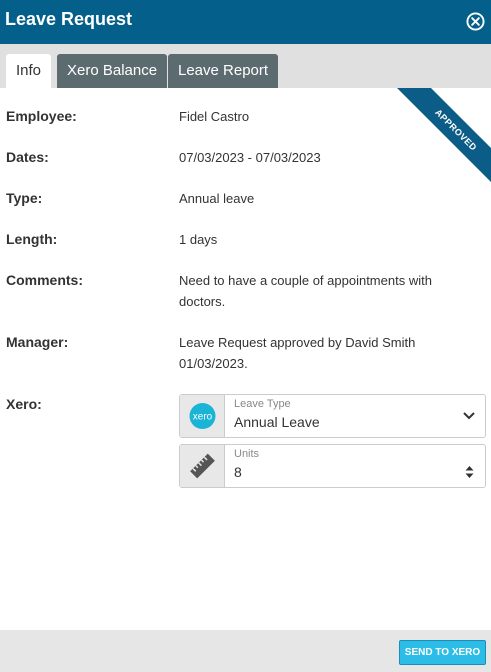 The height and width of the screenshot is (672, 491). Describe the element at coordinates (332, 416) in the screenshot. I see `leave-type-select: xero Leave Type Annual Leave` at that location.